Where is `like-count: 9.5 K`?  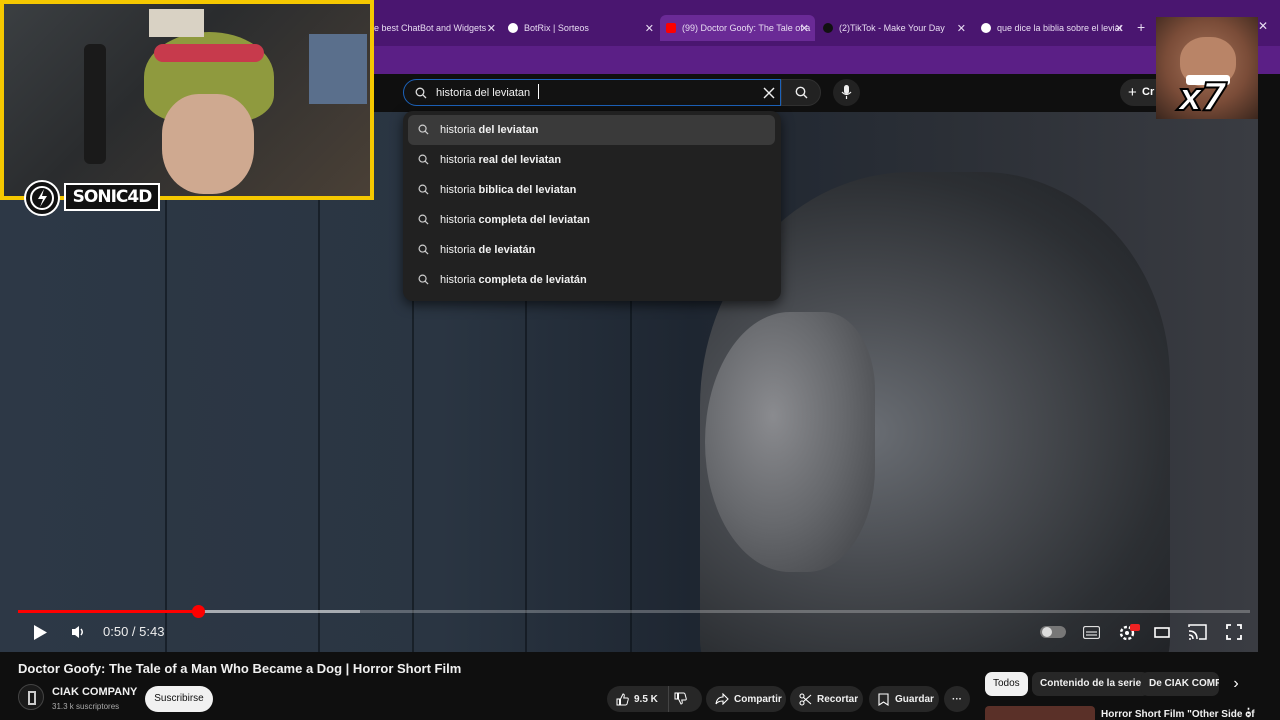 like-count: 9.5 K is located at coordinates (646, 699).